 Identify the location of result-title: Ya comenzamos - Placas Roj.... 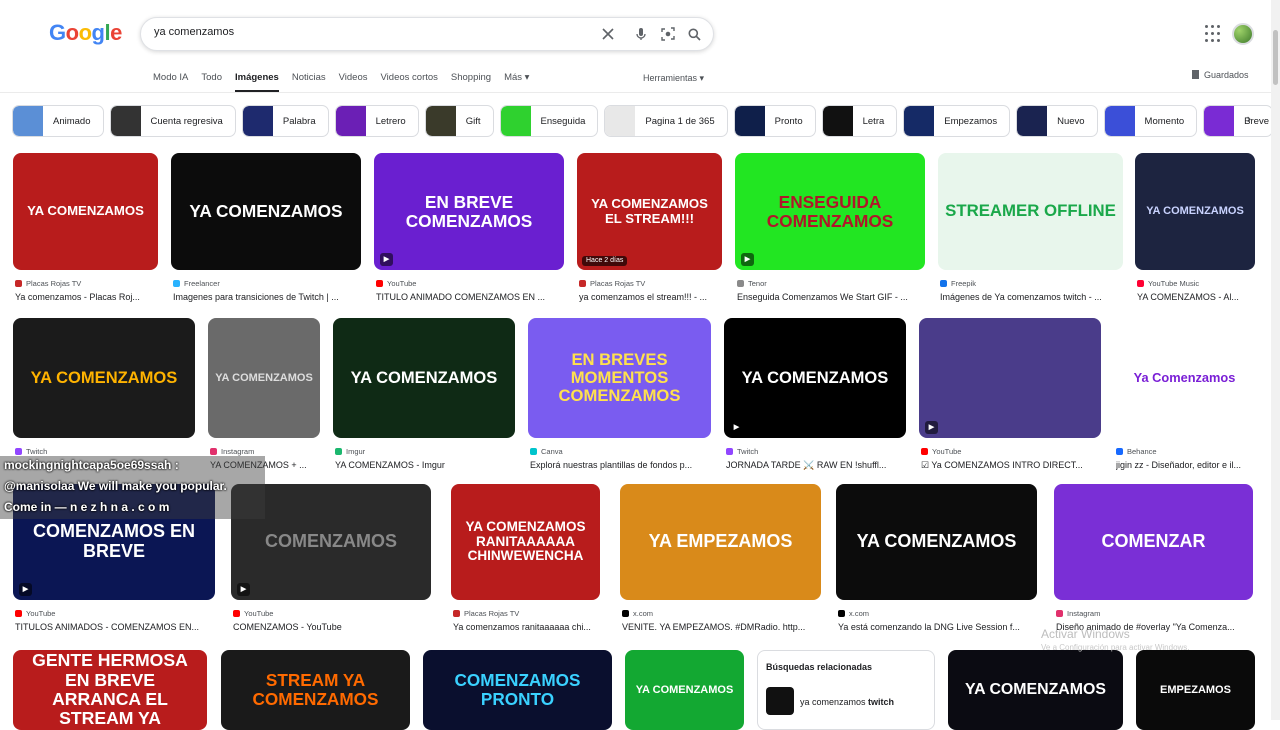
(87, 297).